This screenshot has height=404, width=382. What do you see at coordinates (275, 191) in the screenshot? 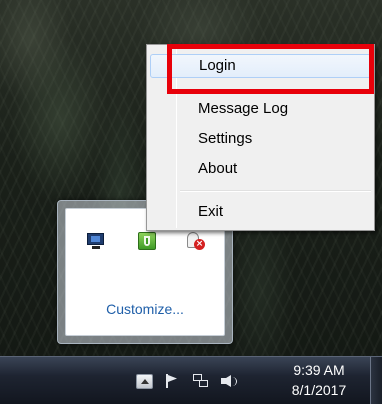
I see `menu-separator` at bounding box center [275, 191].